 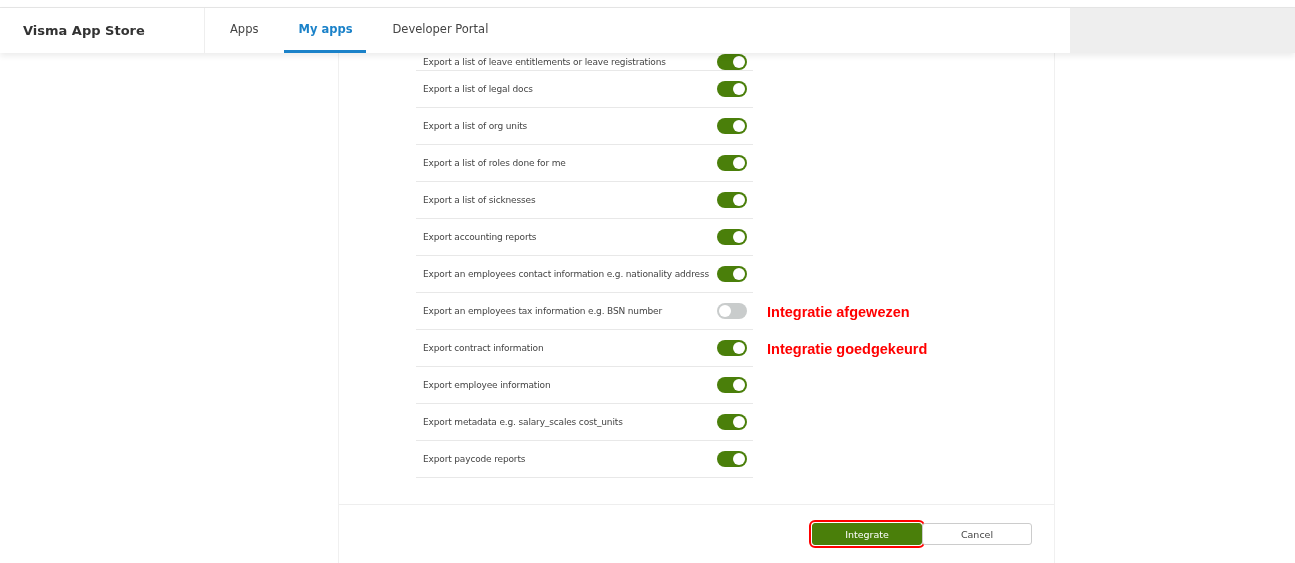 I want to click on permission-label: Export a list of org units, so click(x=475, y=126).